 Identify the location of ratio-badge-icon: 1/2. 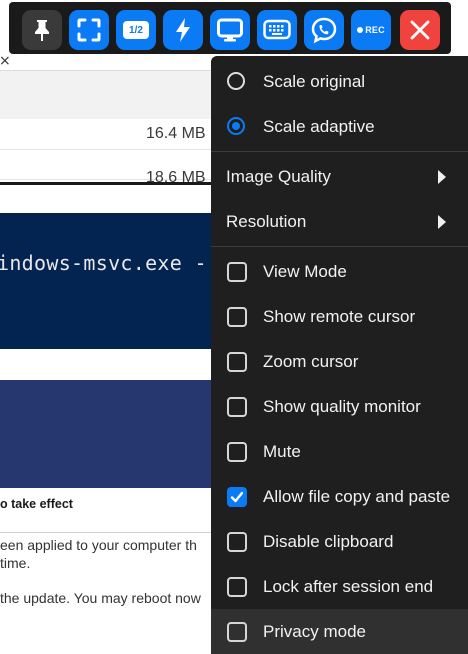
(136, 30).